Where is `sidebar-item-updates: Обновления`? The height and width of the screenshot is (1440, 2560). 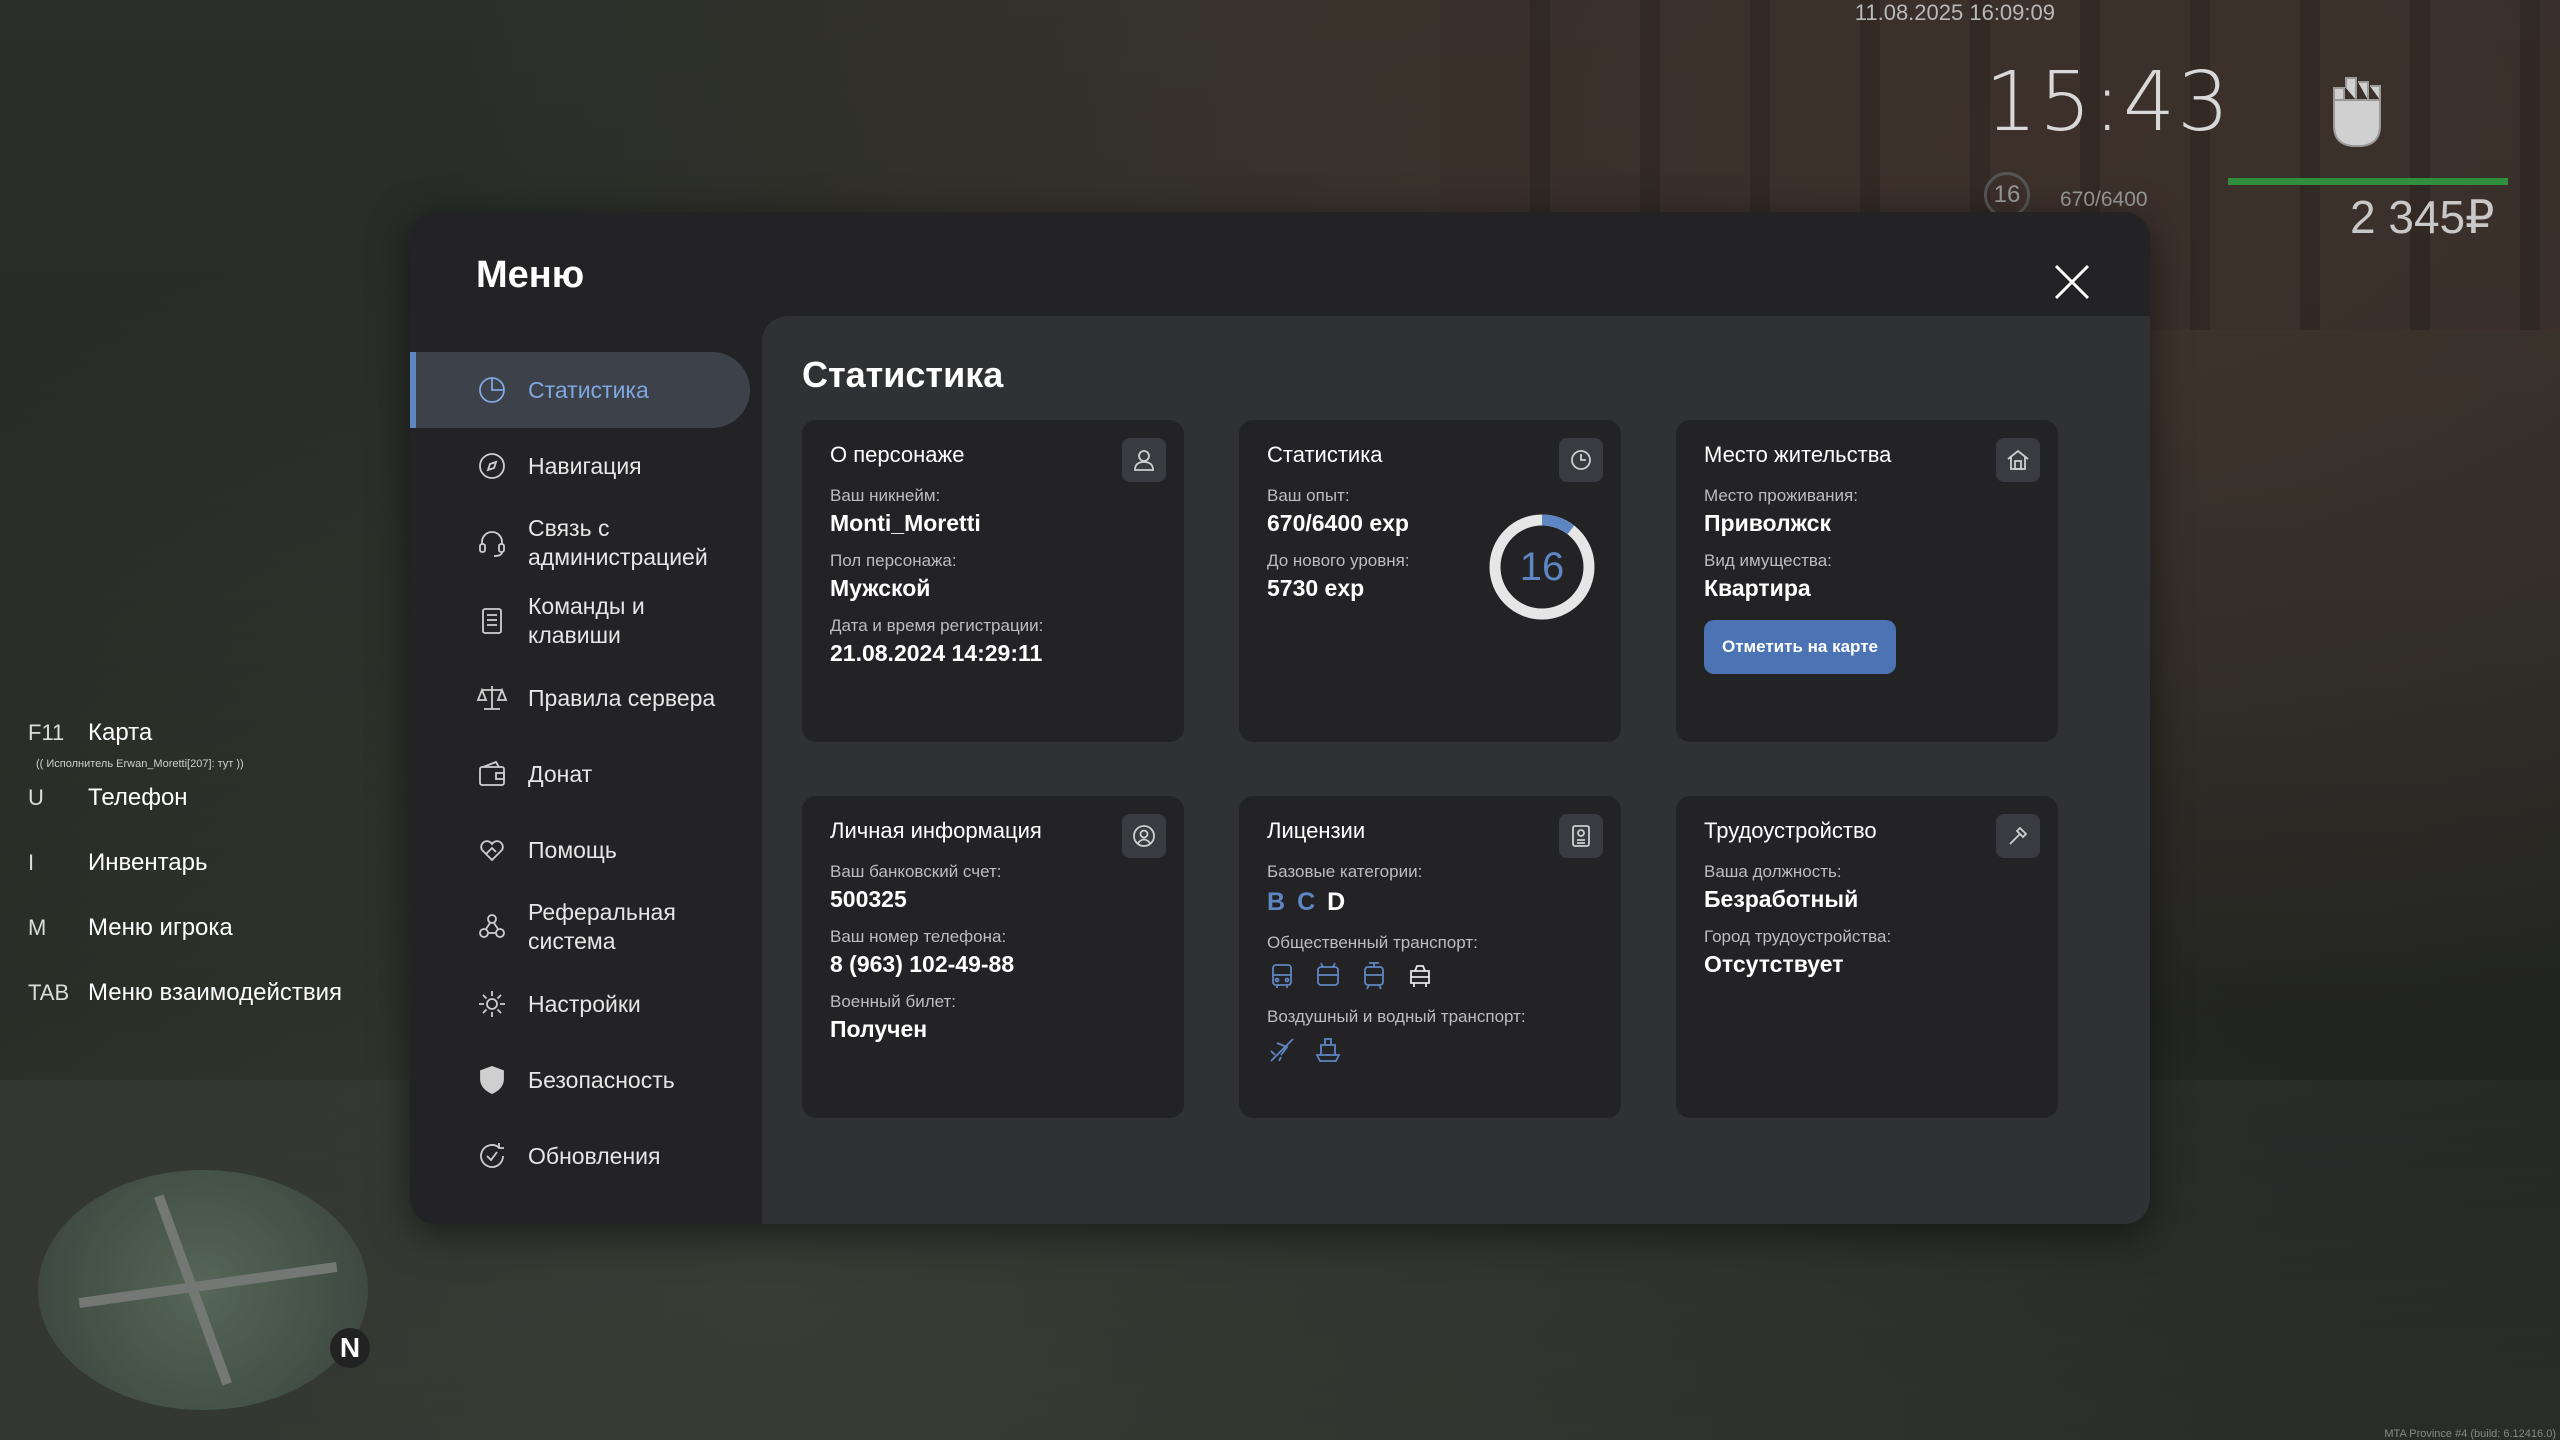 sidebar-item-updates: Обновления is located at coordinates (580, 1156).